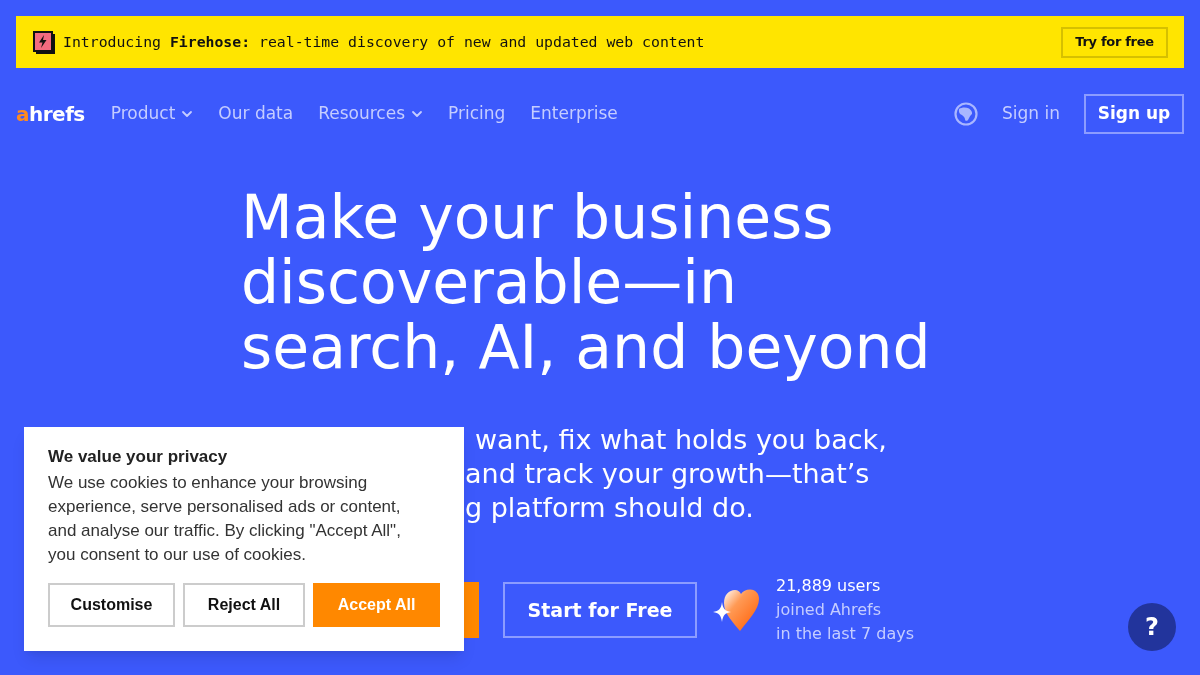 The width and height of the screenshot is (1200, 675). Describe the element at coordinates (44, 42) in the screenshot. I see `lightning-bolt-icon` at that location.